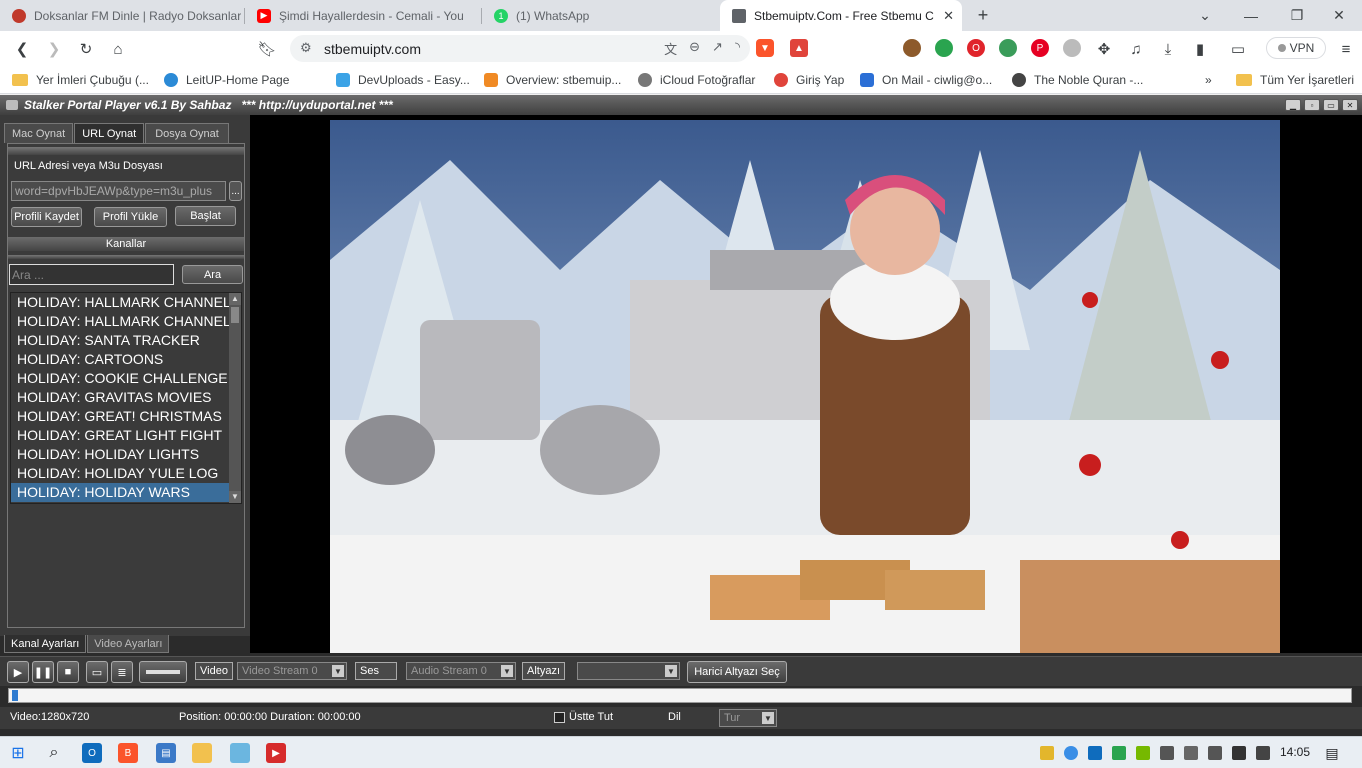 This screenshot has height=768, width=1362. I want to click on list-item: HOLIDAY: HOLIDAY YULE LOG, so click(120, 473).